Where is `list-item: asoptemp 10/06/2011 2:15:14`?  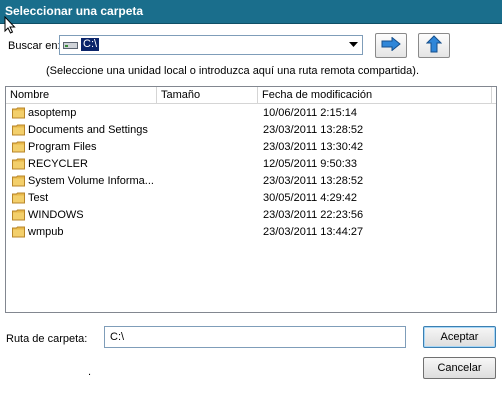 list-item: asoptemp 10/06/2011 2:15:14 is located at coordinates (251, 113).